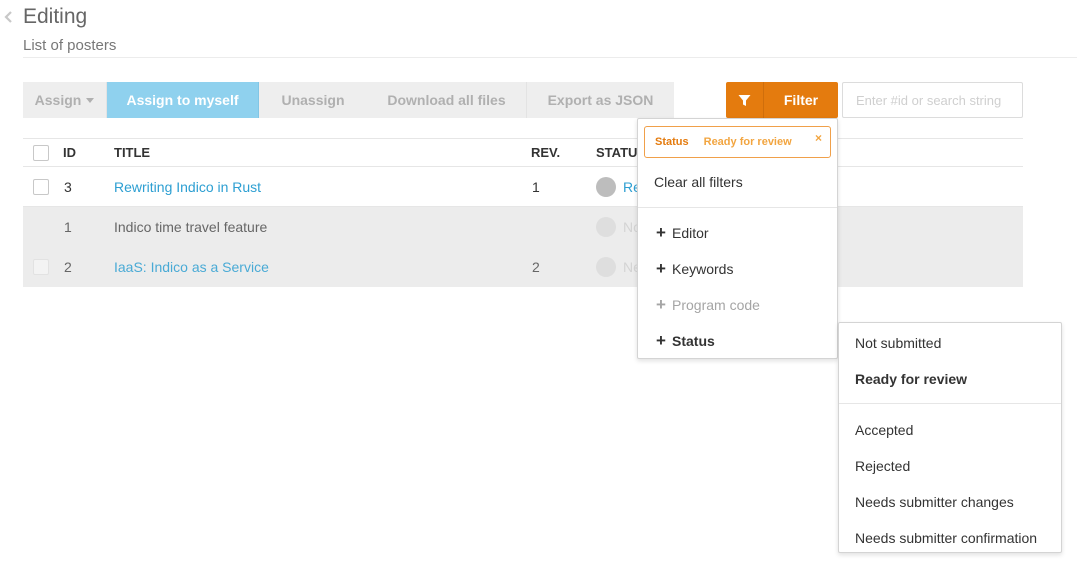 Image resolution: width=1077 pixels, height=568 pixels. I want to click on filter-item-label: Program code, so click(716, 305).